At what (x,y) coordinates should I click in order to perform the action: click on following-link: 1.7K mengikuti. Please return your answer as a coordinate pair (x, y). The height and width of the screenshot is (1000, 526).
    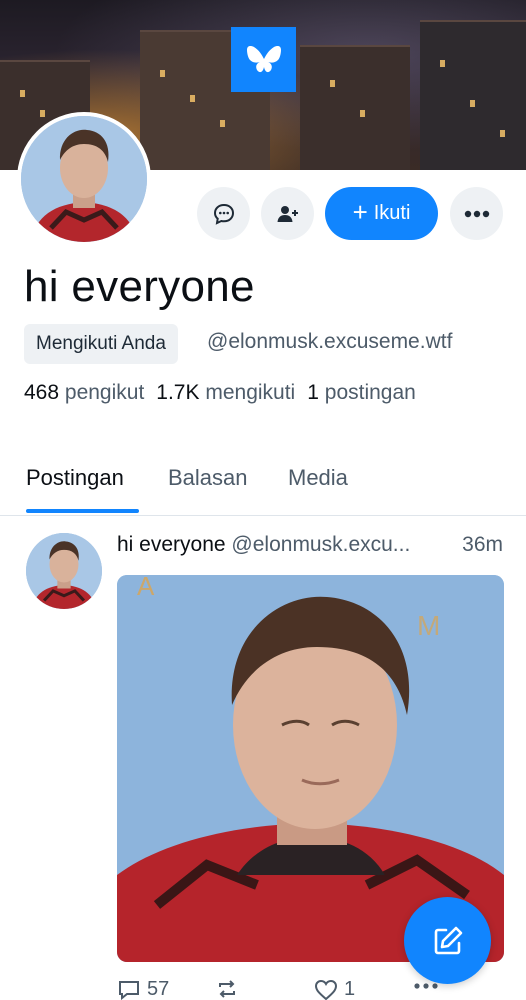
    Looking at the image, I should click on (225, 392).